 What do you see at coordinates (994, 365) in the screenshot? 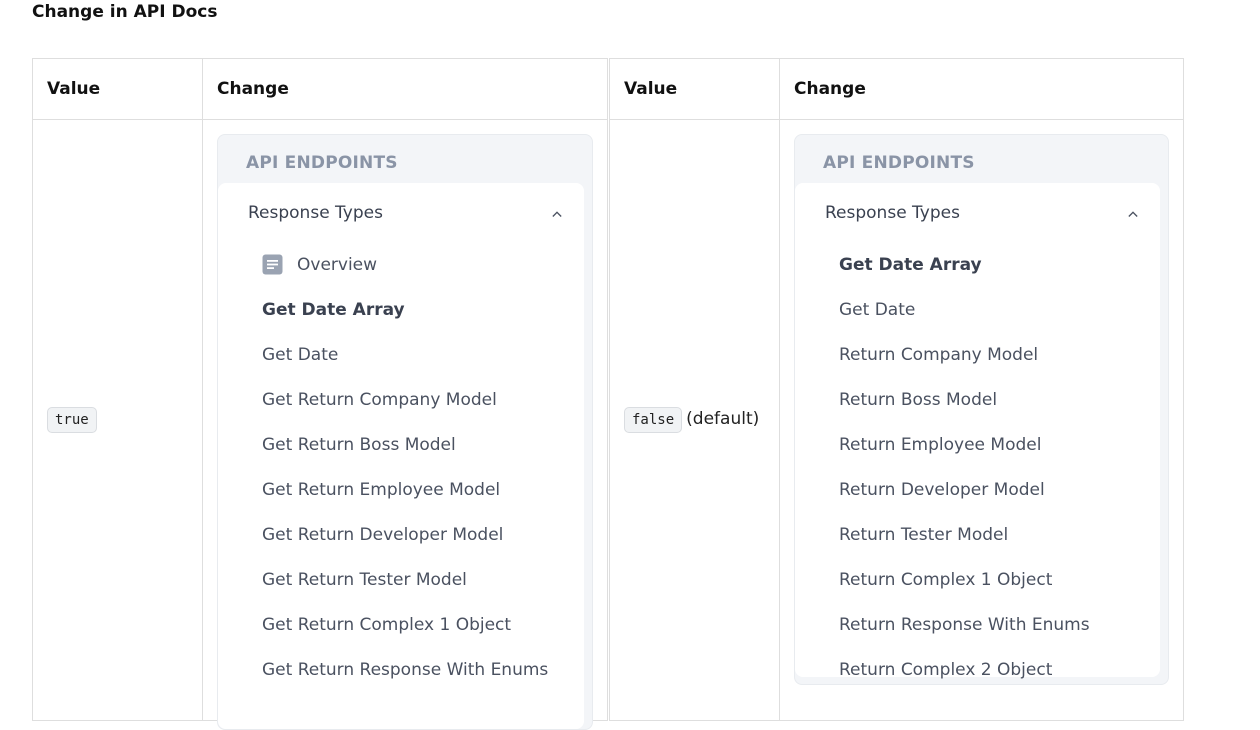
I see `sidebar-item: Return Company Model` at bounding box center [994, 365].